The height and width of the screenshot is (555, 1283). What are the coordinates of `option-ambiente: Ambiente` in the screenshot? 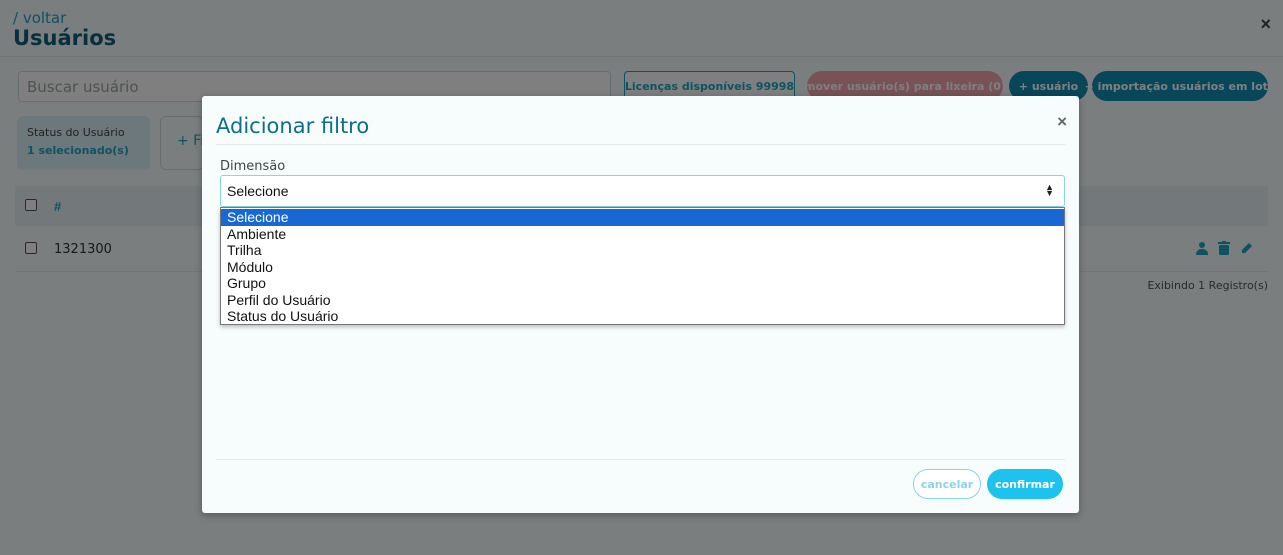 It's located at (642, 234).